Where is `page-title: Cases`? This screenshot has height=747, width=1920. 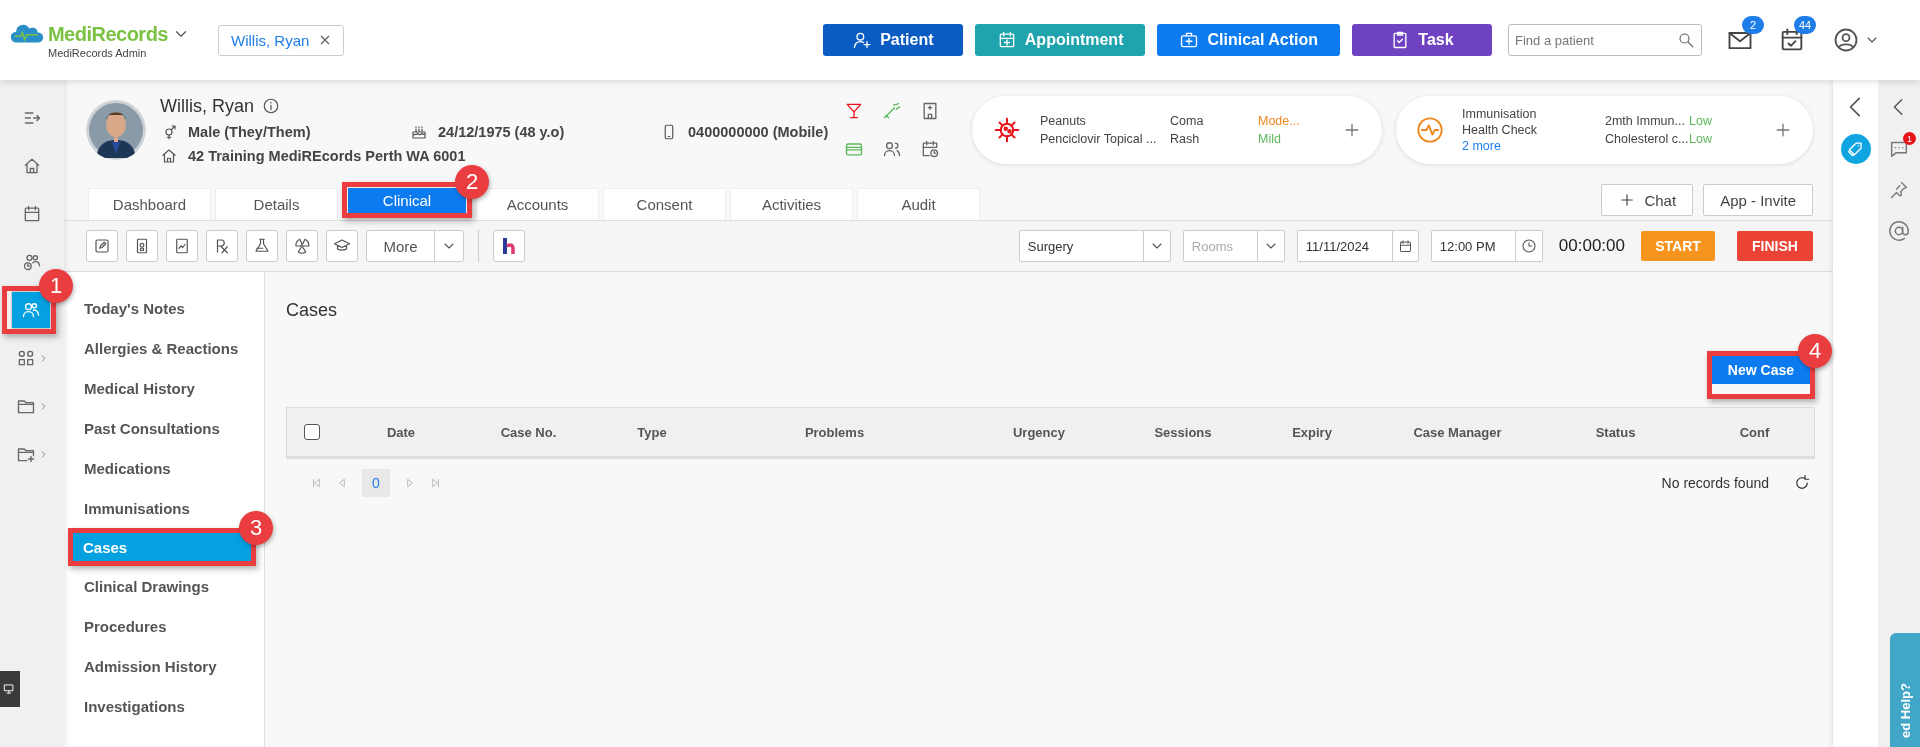
page-title: Cases is located at coordinates (312, 310).